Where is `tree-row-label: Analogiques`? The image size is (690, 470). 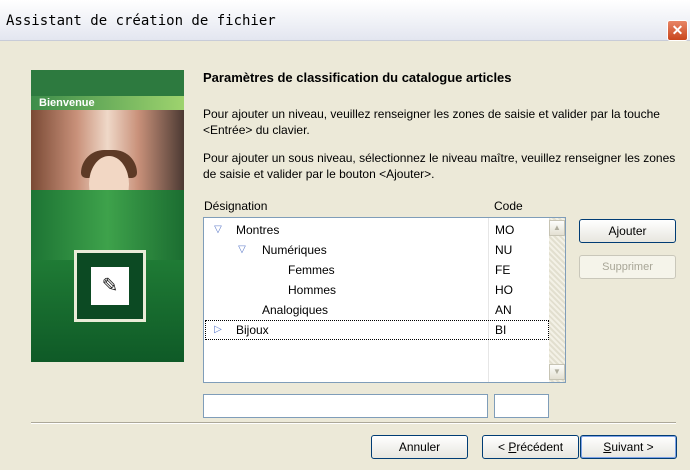 tree-row-label: Analogiques is located at coordinates (295, 310).